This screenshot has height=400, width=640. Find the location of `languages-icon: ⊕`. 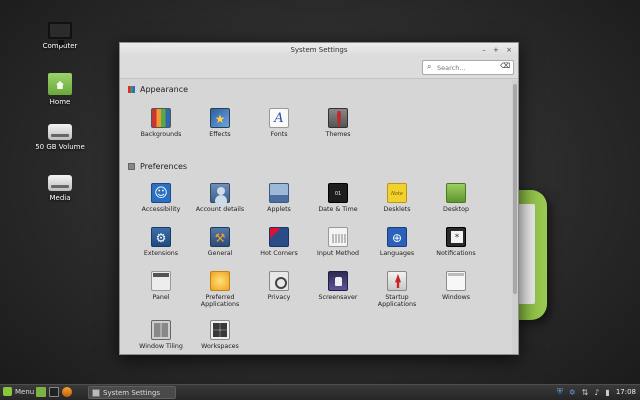

languages-icon: ⊕ is located at coordinates (397, 237).